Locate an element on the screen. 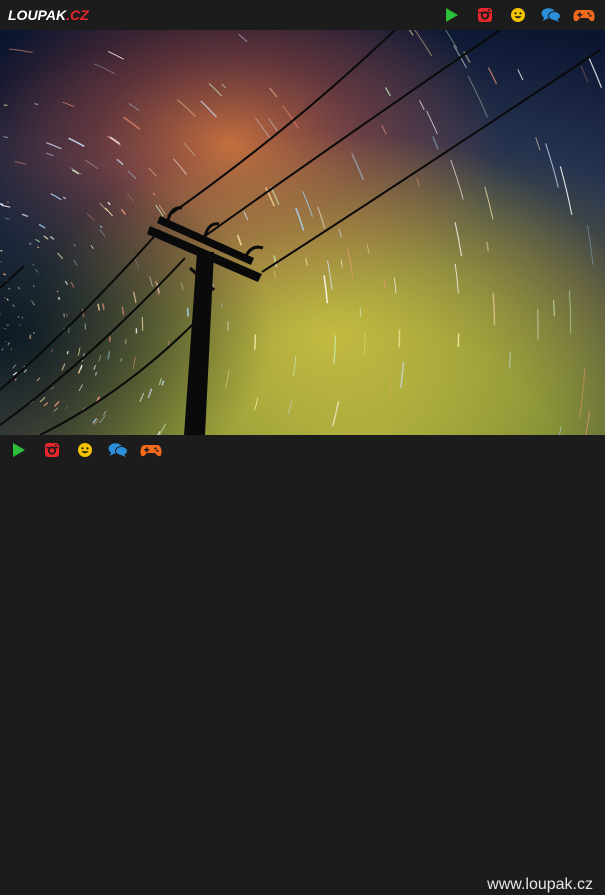  bottom-social-icons is located at coordinates (85, 450).